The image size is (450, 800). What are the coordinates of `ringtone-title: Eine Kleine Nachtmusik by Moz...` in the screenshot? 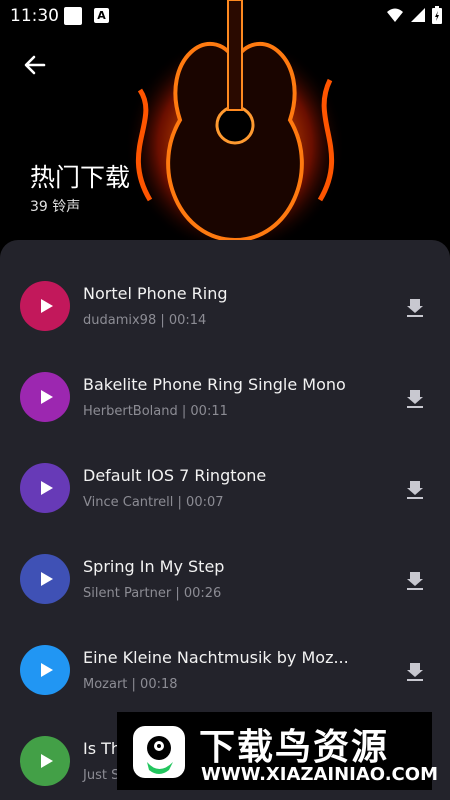 It's located at (216, 657).